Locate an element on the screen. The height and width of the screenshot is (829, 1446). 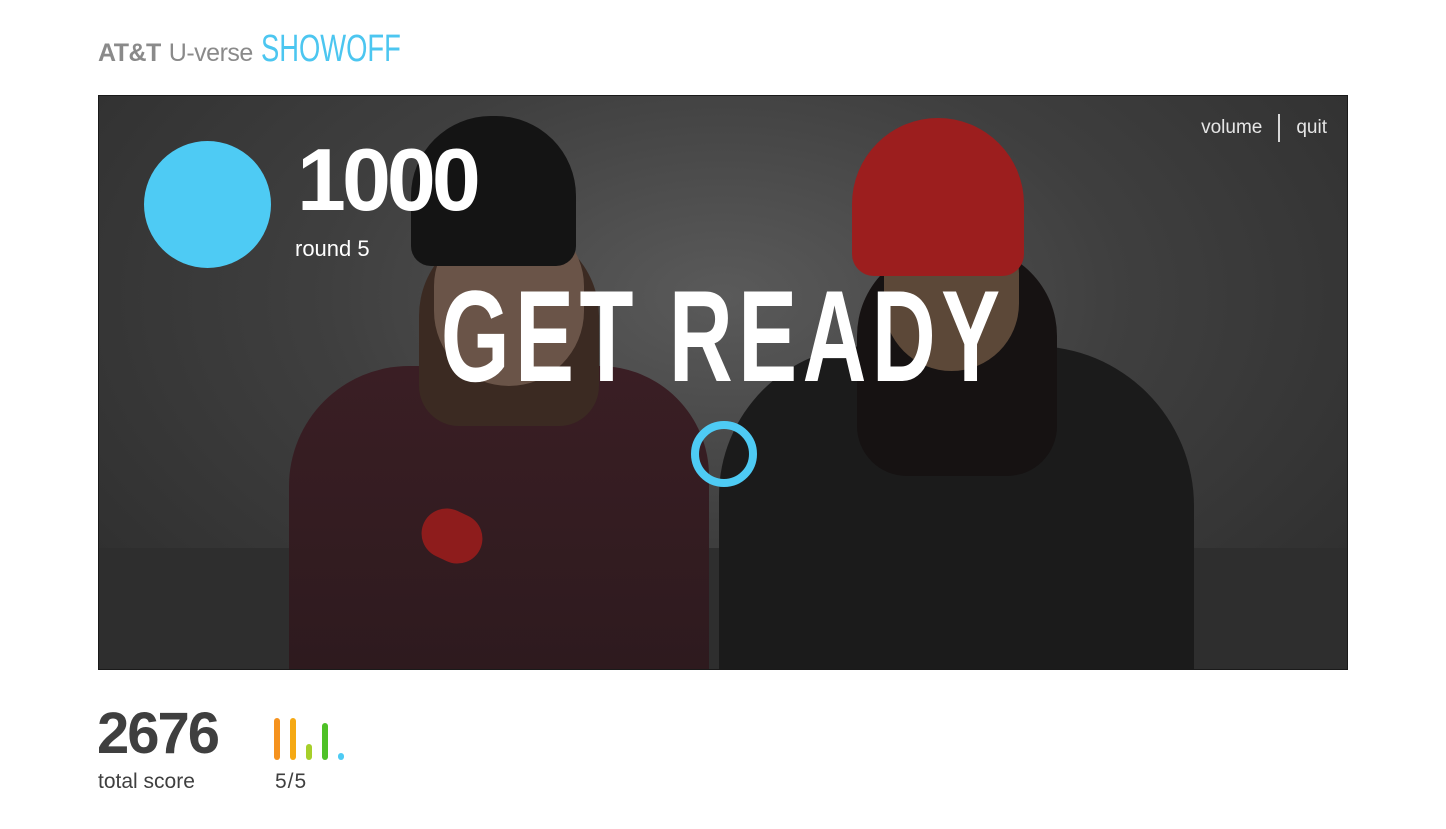
round-points: 1000 is located at coordinates (389, 179).